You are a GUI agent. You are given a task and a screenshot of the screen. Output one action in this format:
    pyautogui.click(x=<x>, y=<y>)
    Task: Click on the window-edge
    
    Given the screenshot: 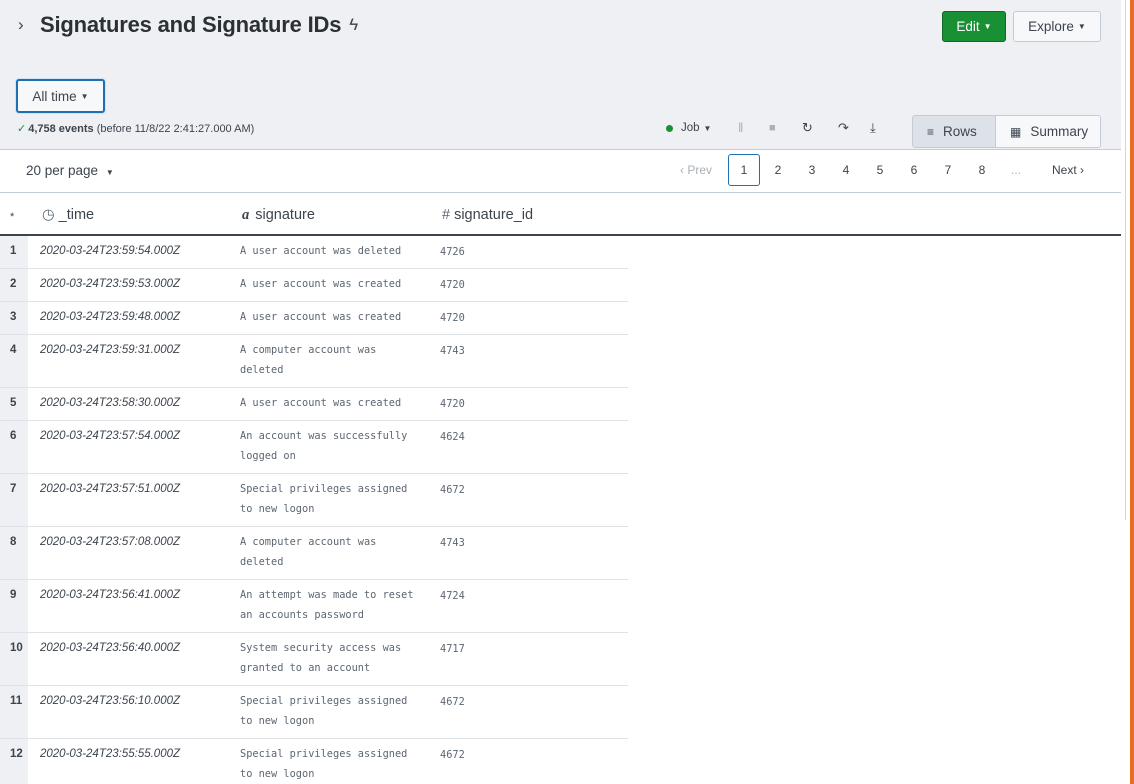 What is the action you would take?
    pyautogui.click(x=1132, y=392)
    